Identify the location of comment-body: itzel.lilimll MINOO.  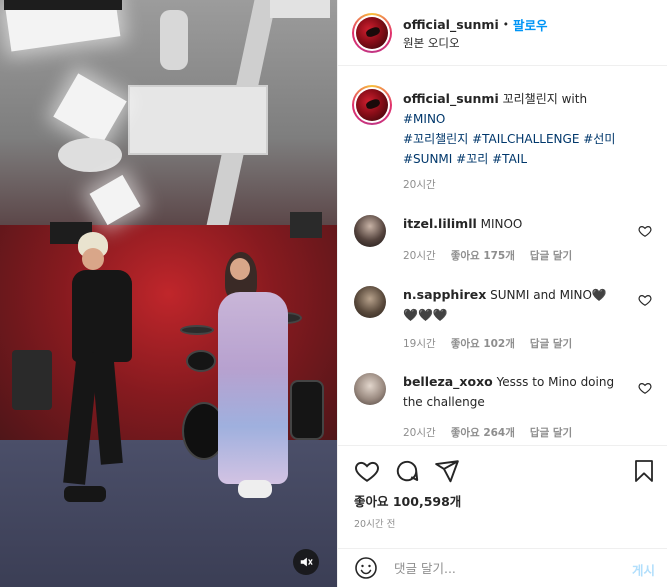
(518, 224).